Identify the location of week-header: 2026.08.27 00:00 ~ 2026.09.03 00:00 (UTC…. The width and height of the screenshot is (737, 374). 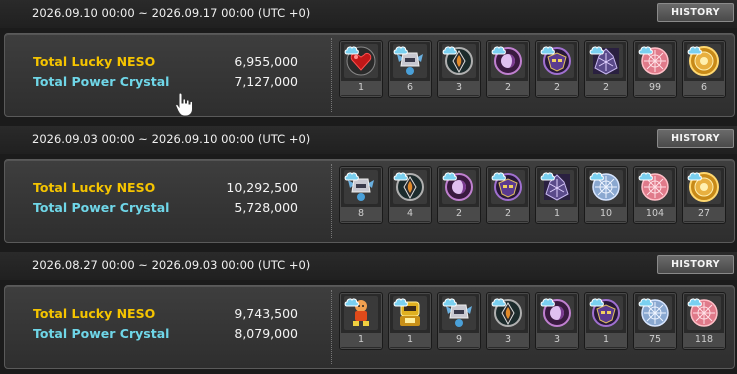
(368, 266).